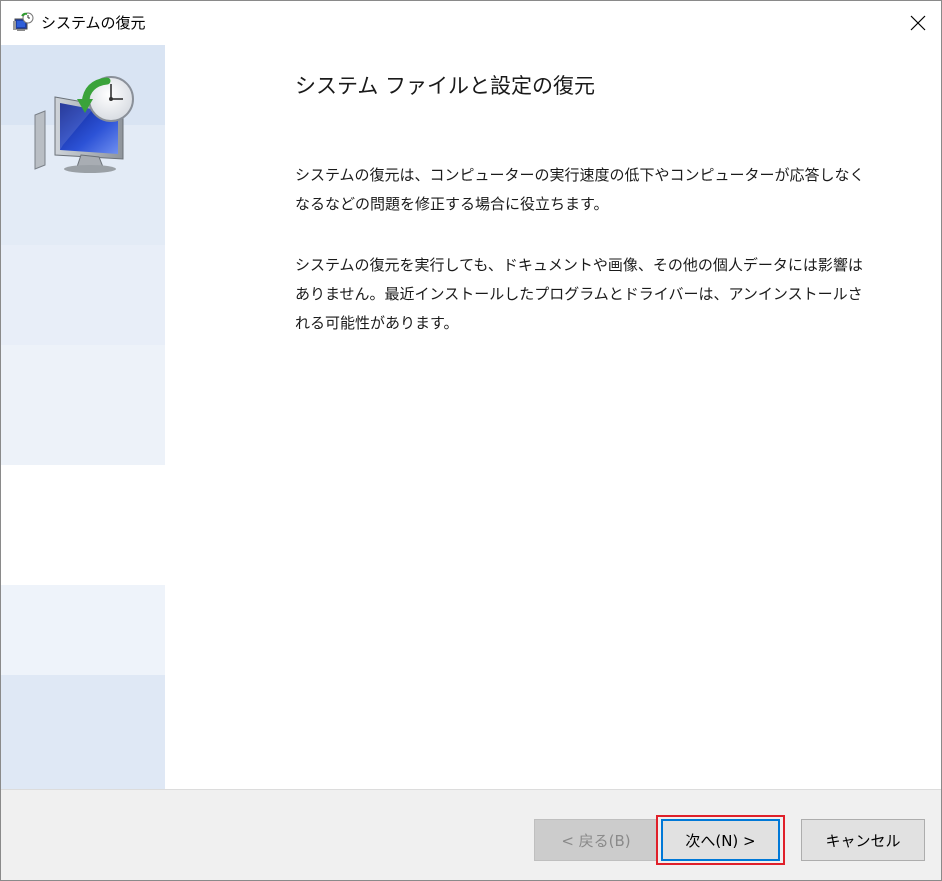 Image resolution: width=942 pixels, height=881 pixels. Describe the element at coordinates (596, 840) in the screenshot. I see `back-button: < 戻る(B)` at that location.